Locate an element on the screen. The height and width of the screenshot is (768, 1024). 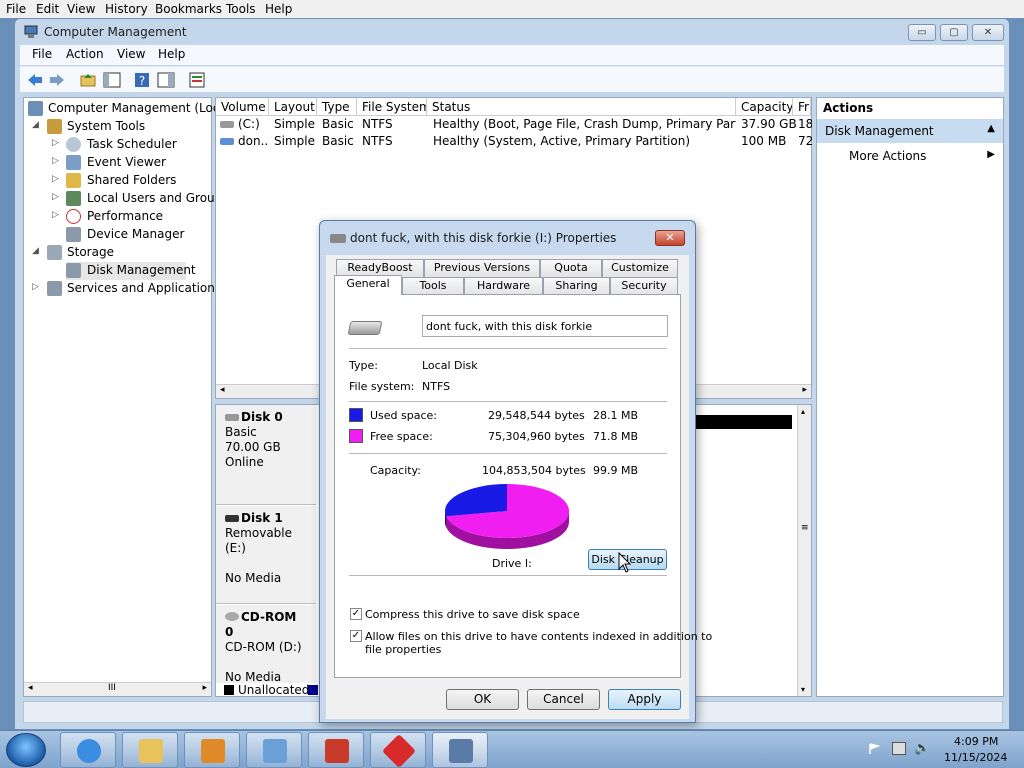
device-manager-icon is located at coordinates (73, 234).